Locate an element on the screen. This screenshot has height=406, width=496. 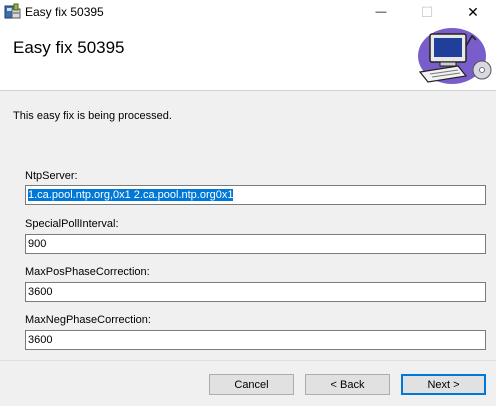
wizard-footer: Cancel < Back Next > is located at coordinates (248, 383).